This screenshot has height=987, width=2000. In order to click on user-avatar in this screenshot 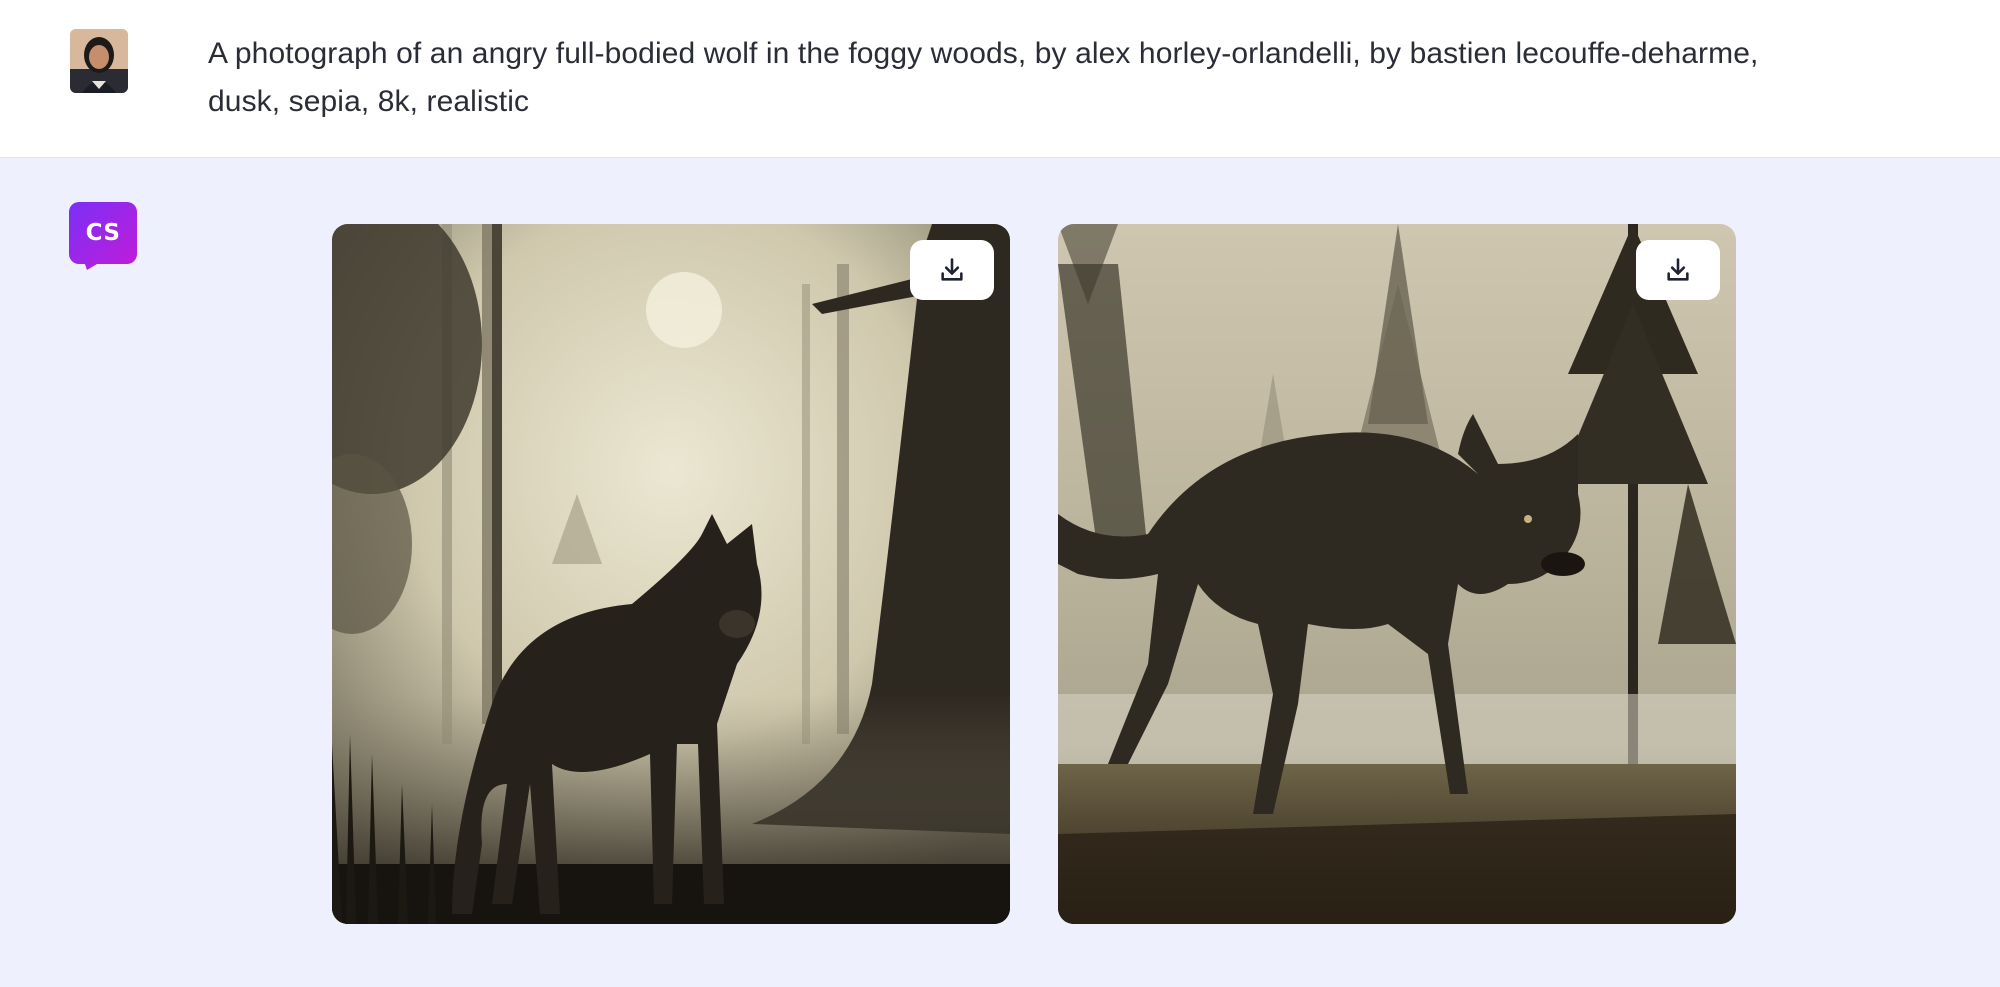, I will do `click(99, 61)`.